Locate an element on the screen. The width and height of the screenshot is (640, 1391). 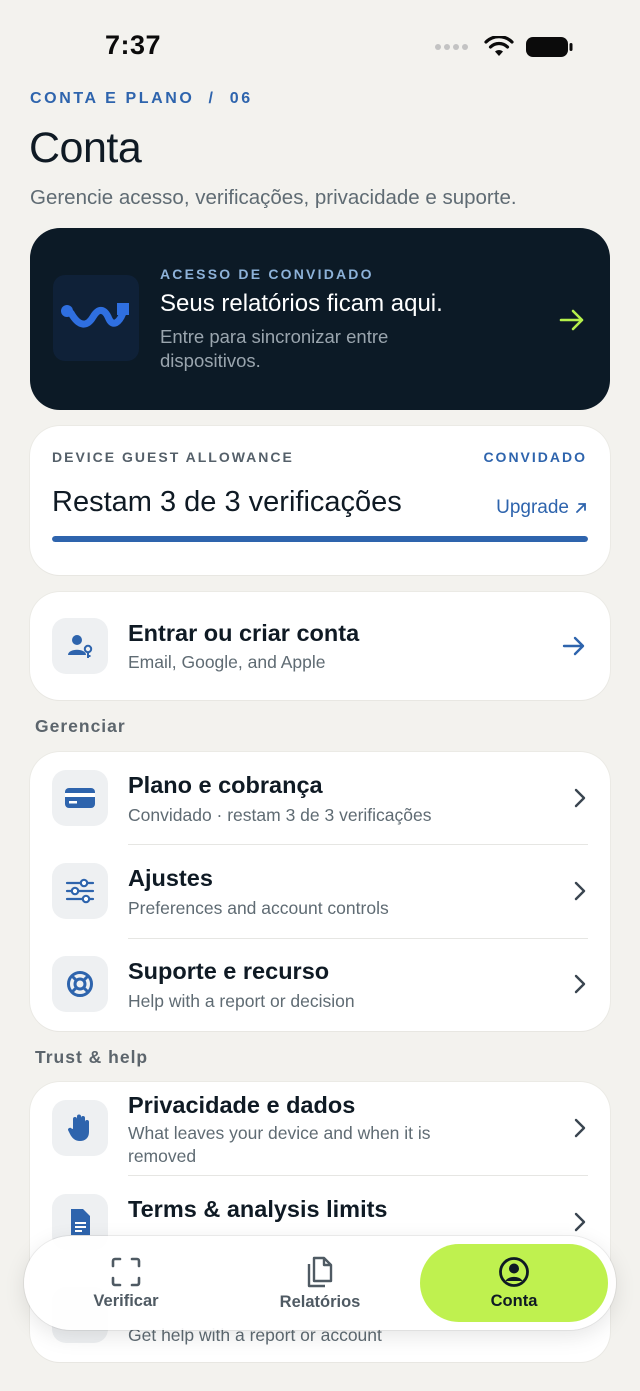
terms-title: Terms & analysis limits is located at coordinates (258, 1209).